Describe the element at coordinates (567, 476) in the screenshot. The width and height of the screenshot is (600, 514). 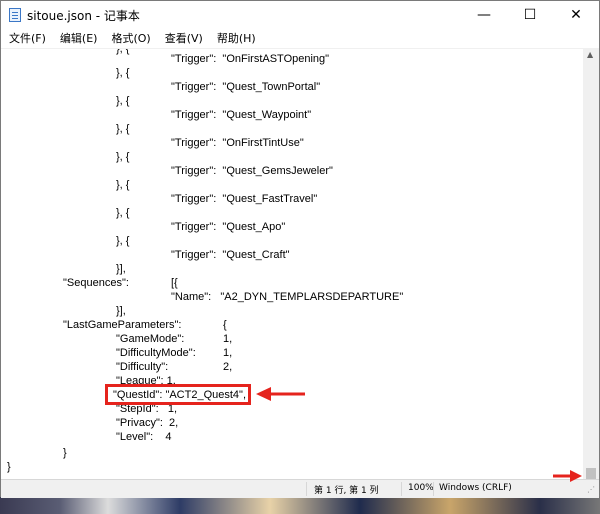
I see `annotation-arrow-scrollbar` at that location.